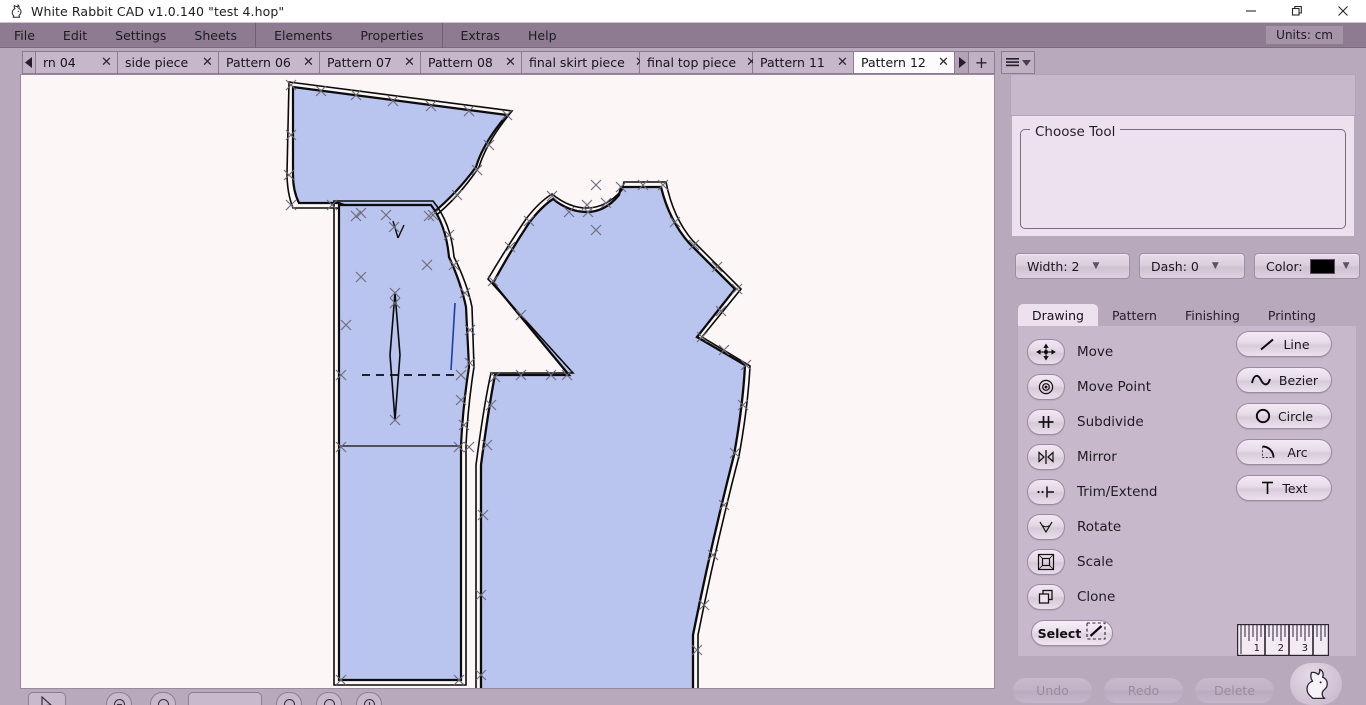  What do you see at coordinates (1046, 351) in the screenshot?
I see `move-arrows-icon` at bounding box center [1046, 351].